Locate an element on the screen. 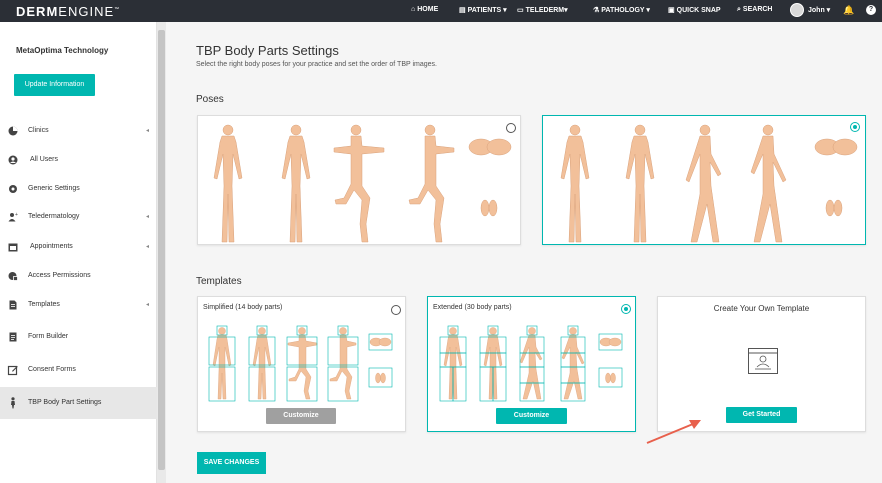 This screenshot has height=483, width=882. document-icon is located at coordinates (13, 305).